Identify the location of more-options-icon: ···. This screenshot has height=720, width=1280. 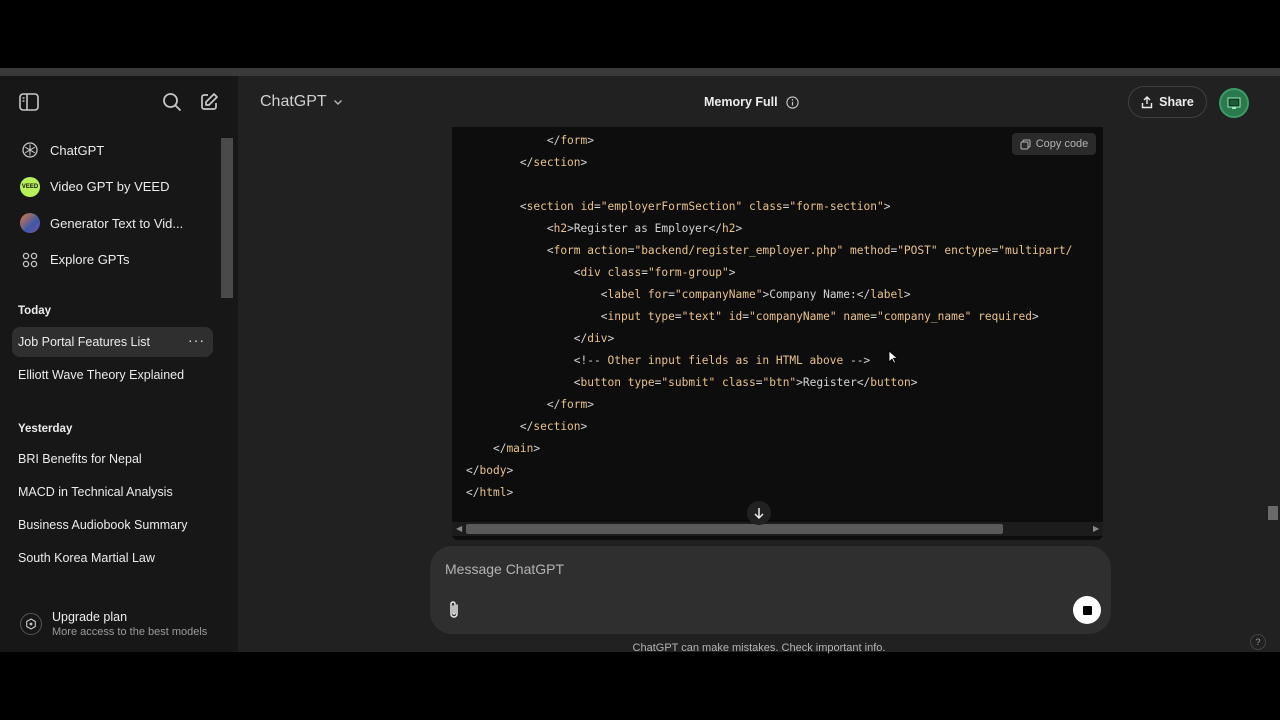
(196, 340).